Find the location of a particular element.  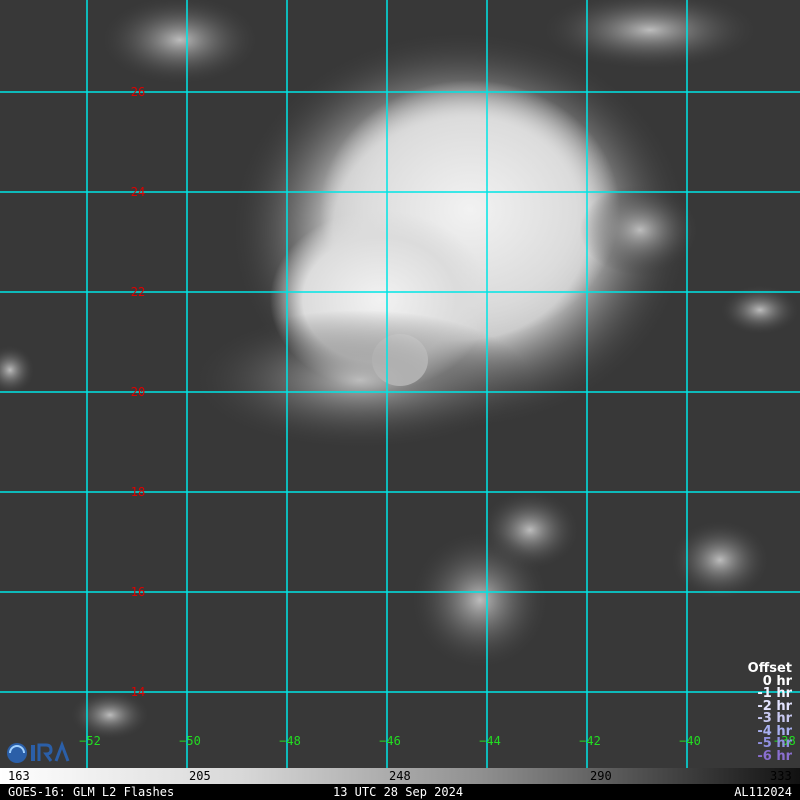

latitude-label: 22 is located at coordinates (138, 292).